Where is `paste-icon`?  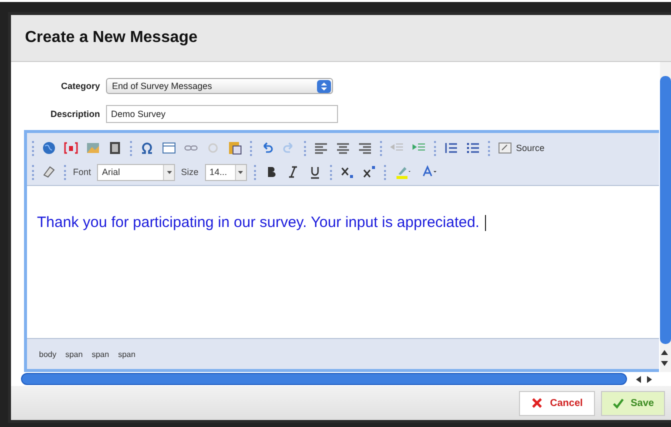 paste-icon is located at coordinates (235, 148).